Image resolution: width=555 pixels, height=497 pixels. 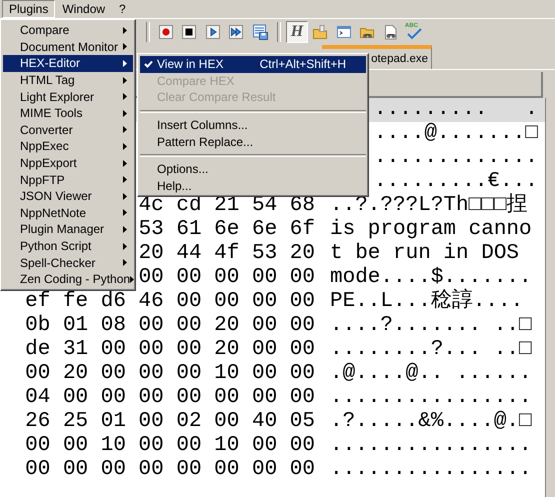 What do you see at coordinates (68, 47) in the screenshot?
I see `menu-item: Document Monitor` at bounding box center [68, 47].